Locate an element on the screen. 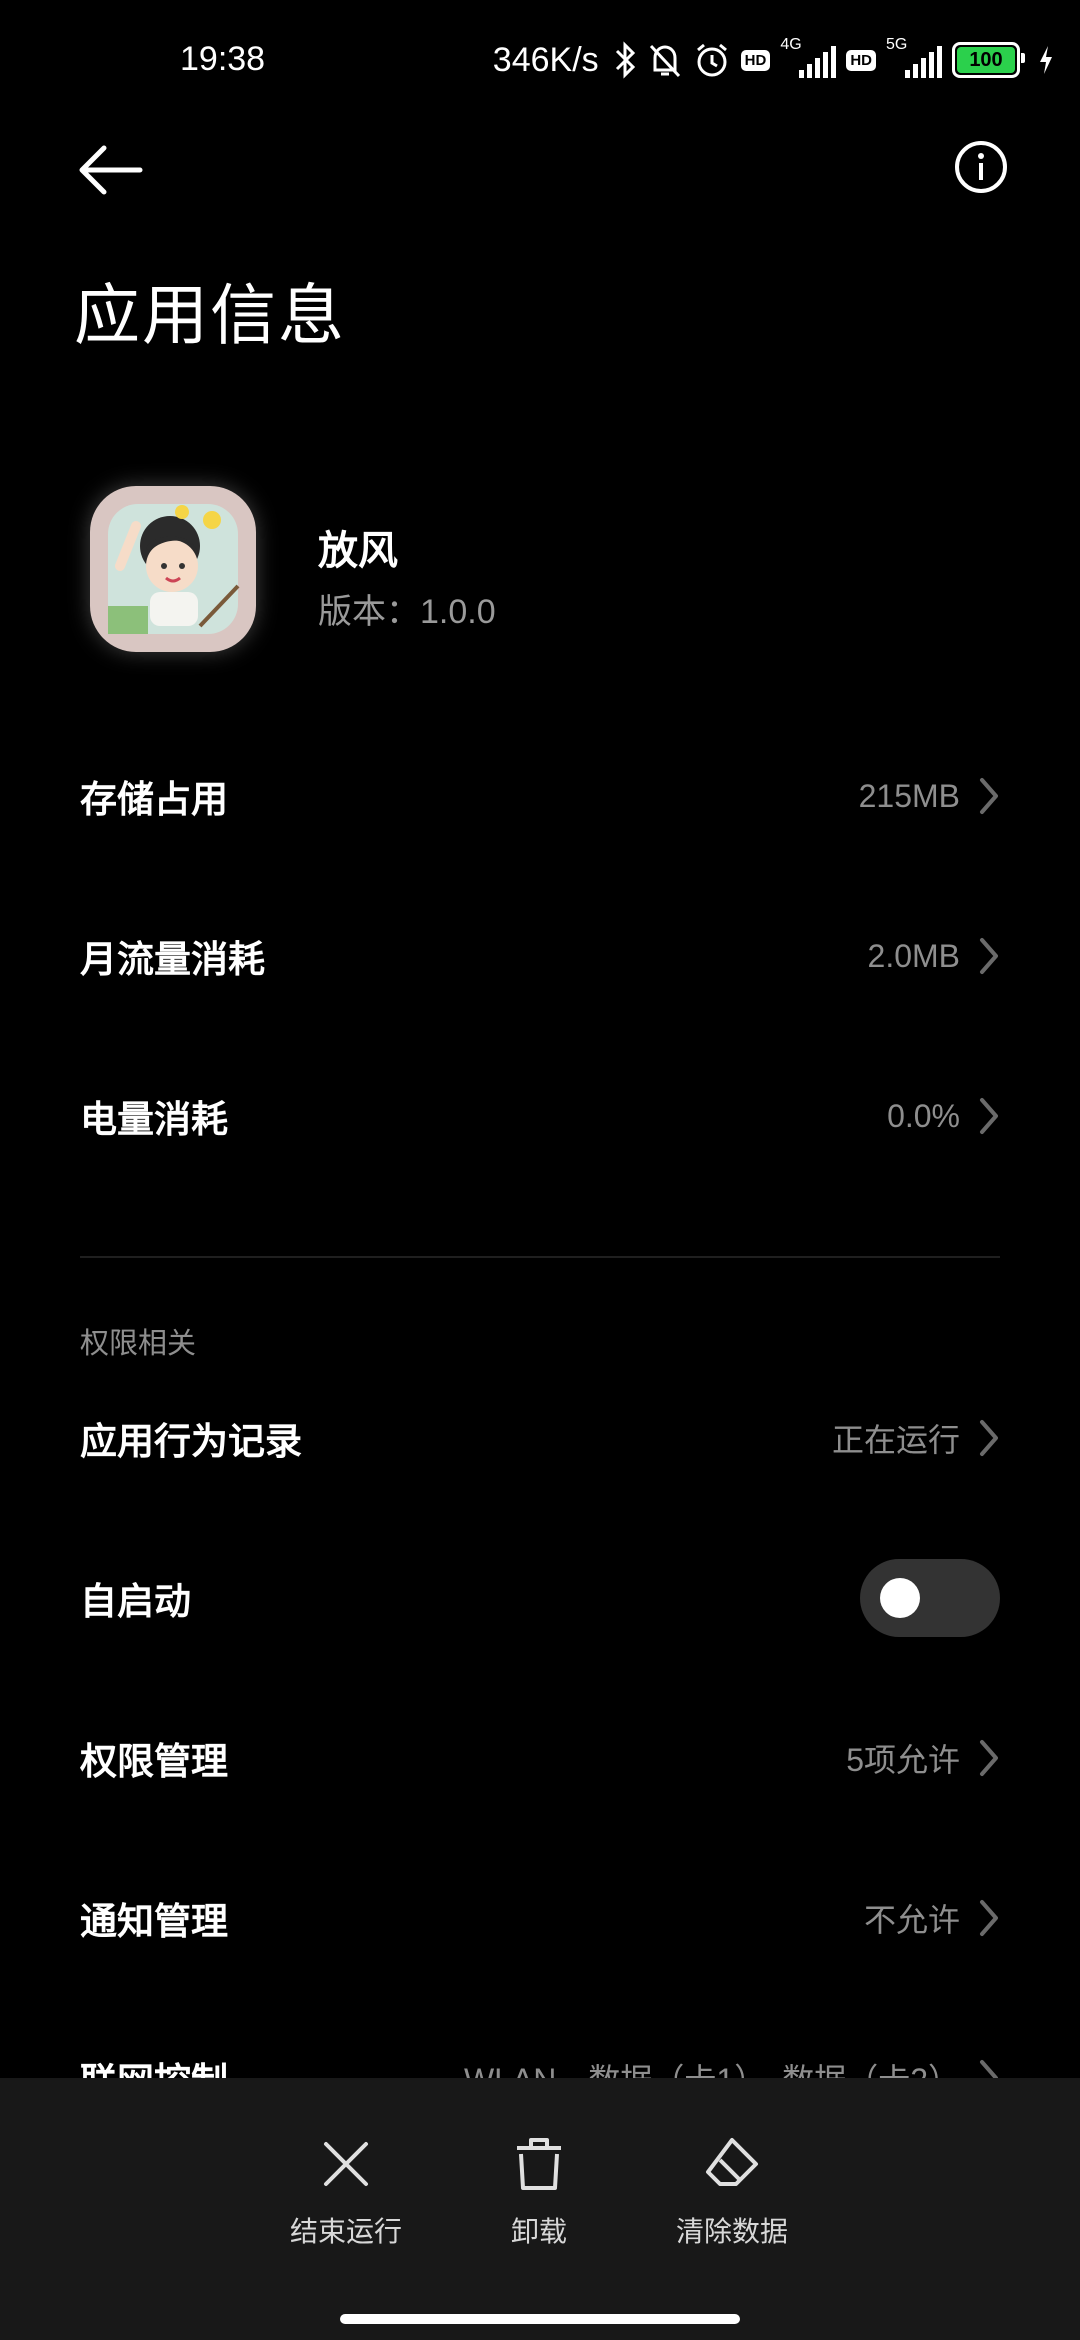 This screenshot has height=2340, width=1080. autostart-toggle is located at coordinates (930, 1598).